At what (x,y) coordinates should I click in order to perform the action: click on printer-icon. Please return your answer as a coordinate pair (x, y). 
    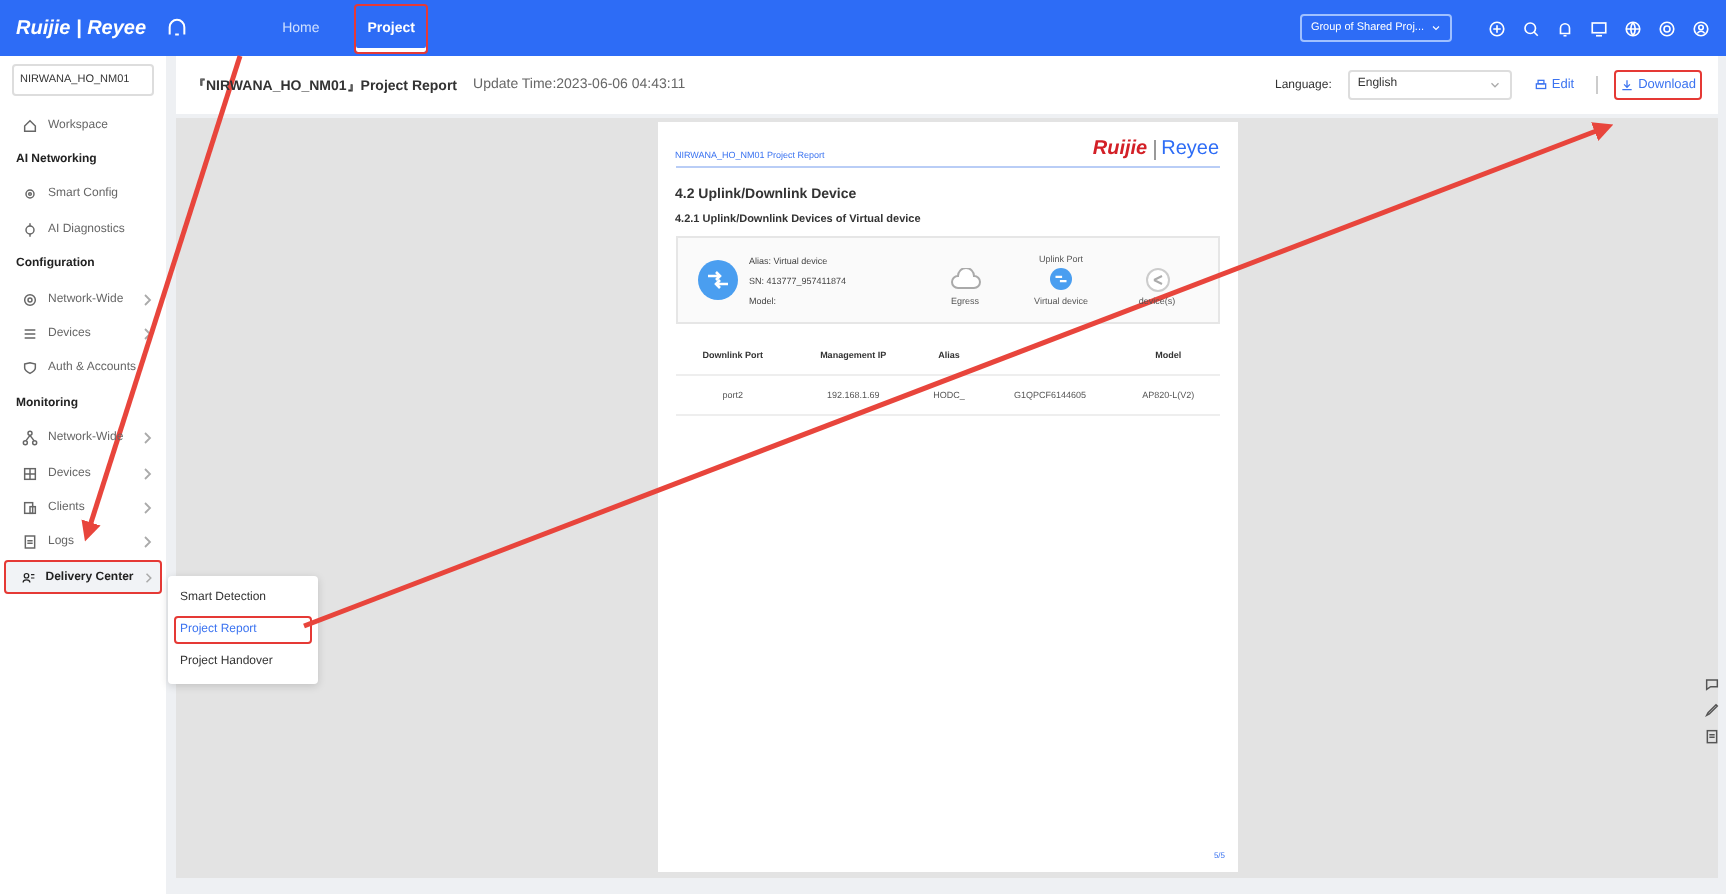
    Looking at the image, I should click on (1540, 85).